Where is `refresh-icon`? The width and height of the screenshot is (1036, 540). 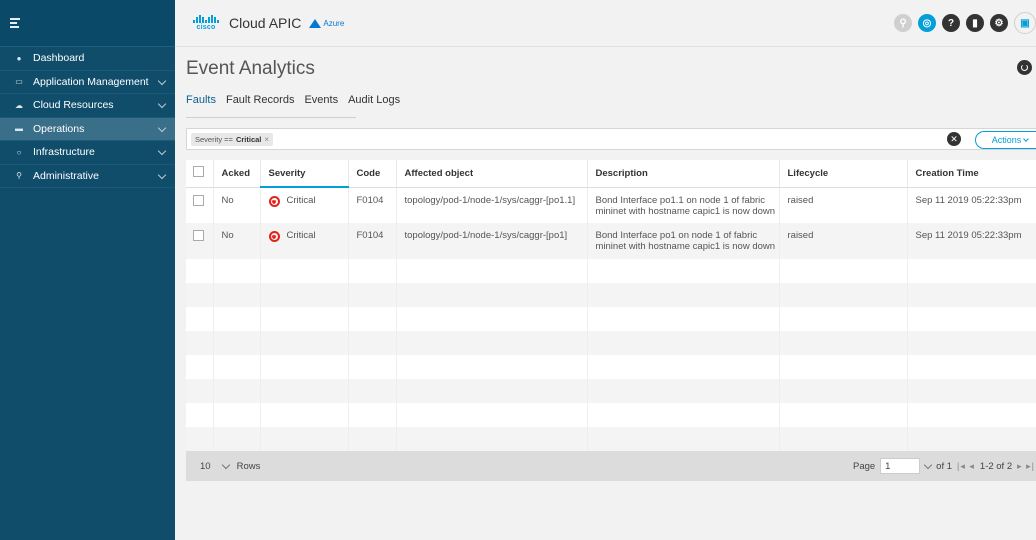 refresh-icon is located at coordinates (1024, 67).